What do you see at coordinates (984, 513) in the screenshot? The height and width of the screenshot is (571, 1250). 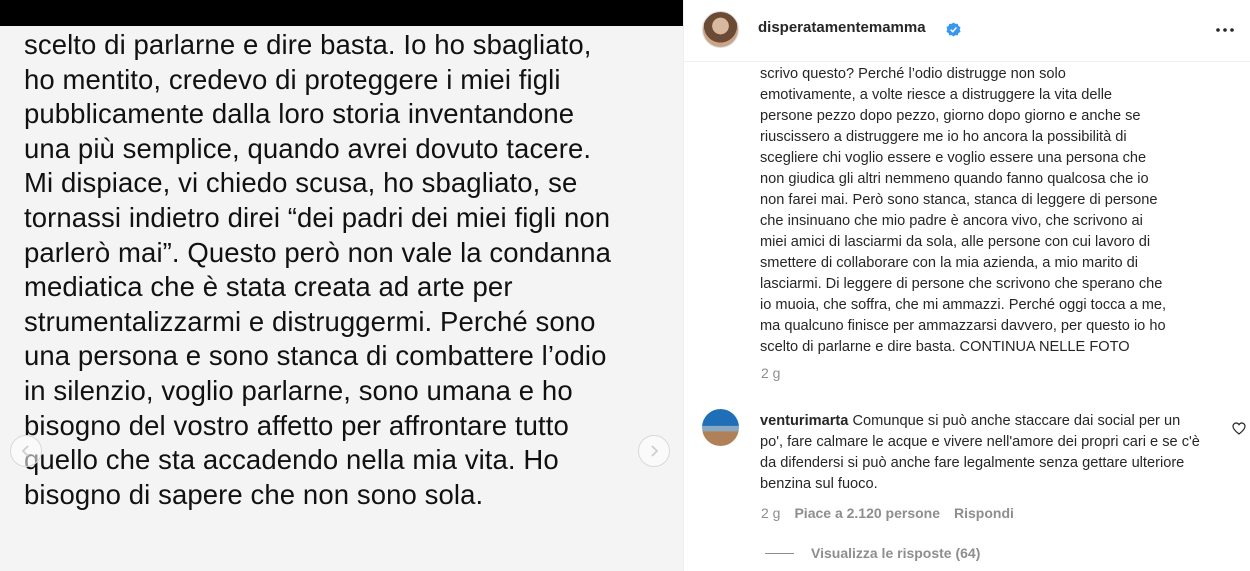 I see `reply-button: Rispondi` at bounding box center [984, 513].